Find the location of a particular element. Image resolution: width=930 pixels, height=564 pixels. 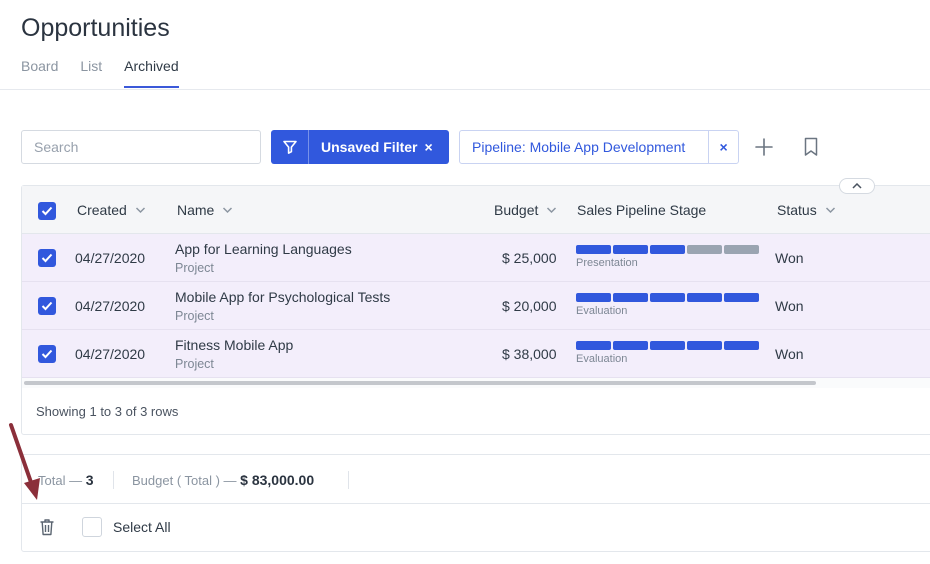

budget-value: $ 25,000 is located at coordinates (529, 258).